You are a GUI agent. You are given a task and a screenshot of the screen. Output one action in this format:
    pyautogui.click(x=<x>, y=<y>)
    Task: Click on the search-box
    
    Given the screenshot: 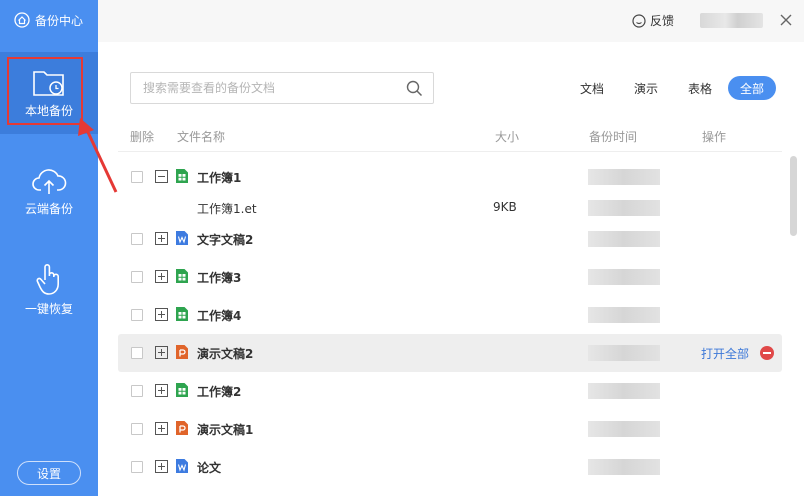 What is the action you would take?
    pyautogui.click(x=282, y=88)
    